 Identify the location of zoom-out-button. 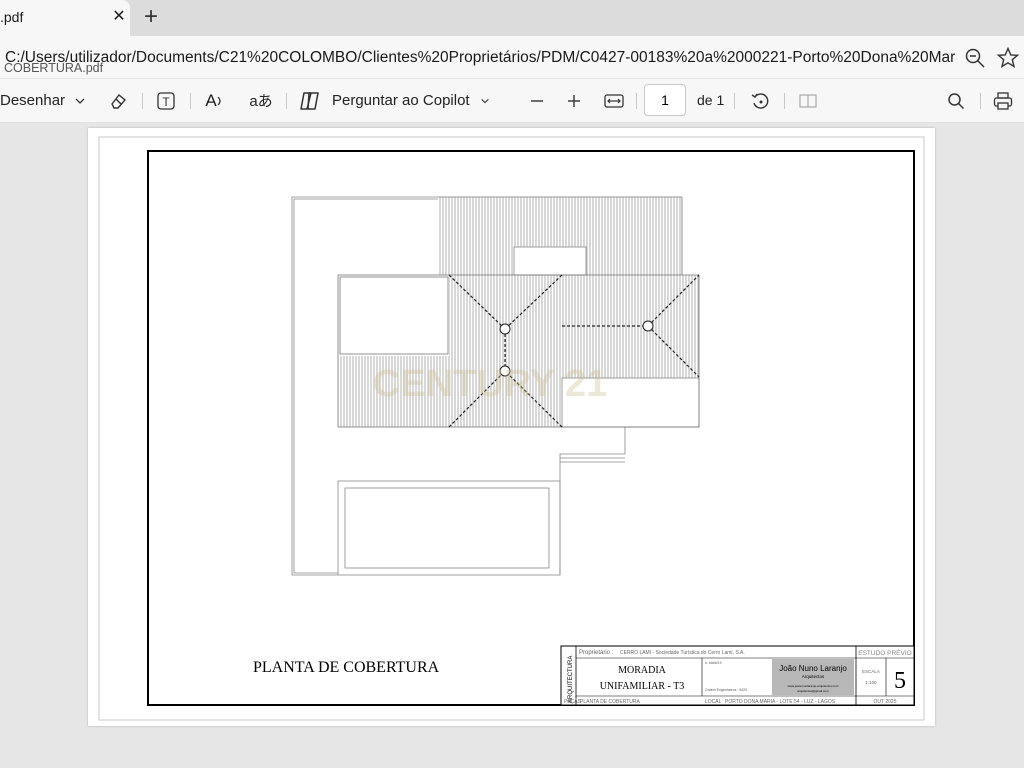
(537, 100).